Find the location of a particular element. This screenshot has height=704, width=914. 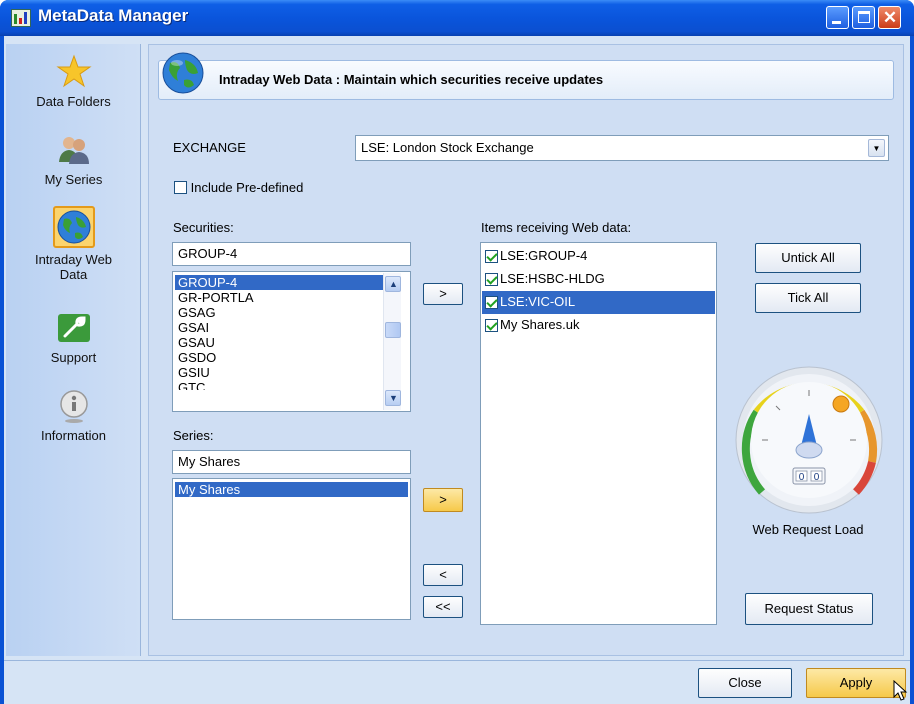

sidebar-item-label: Information is located at coordinates (73, 435).